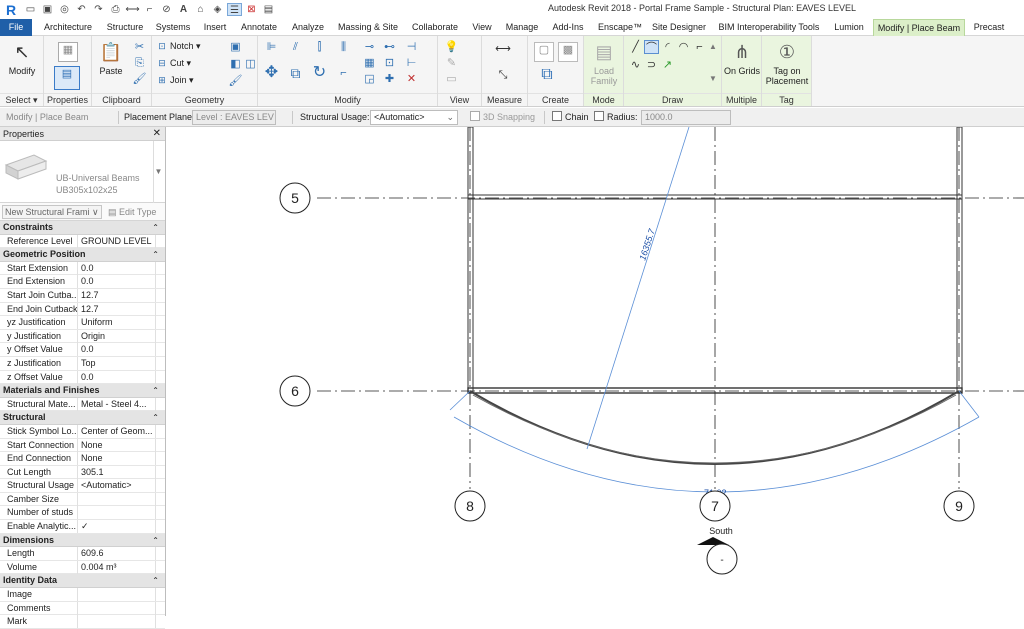  I want to click on property-value: 609.6, so click(117, 553).